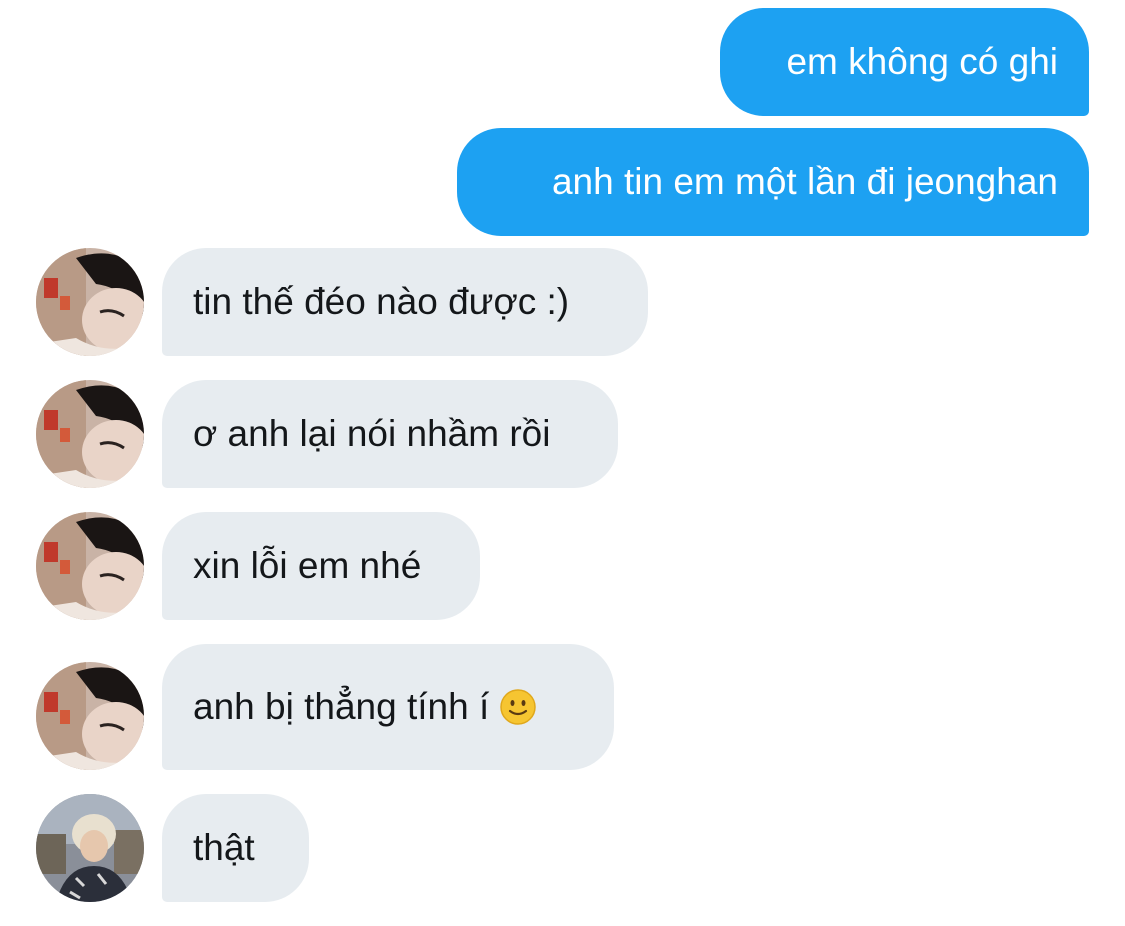 The height and width of the screenshot is (926, 1125). I want to click on incoming-message-bubble: anh bị thẳng tính í, so click(388, 707).